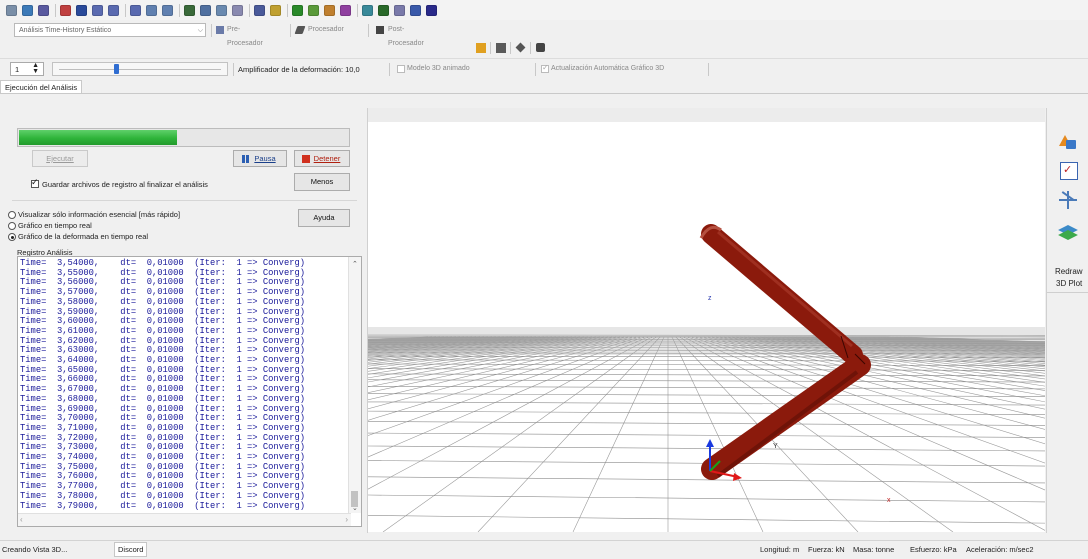 The width and height of the screenshot is (1088, 559). Describe the element at coordinates (399, 10) in the screenshot. I see `tag-icon` at that location.